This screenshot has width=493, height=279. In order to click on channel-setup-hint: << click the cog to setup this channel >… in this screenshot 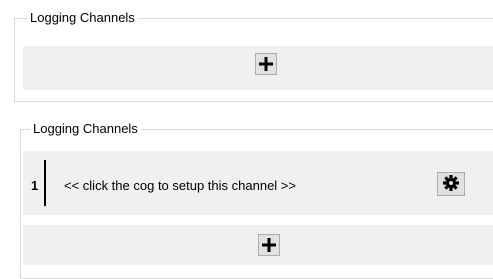, I will do `click(180, 185)`.